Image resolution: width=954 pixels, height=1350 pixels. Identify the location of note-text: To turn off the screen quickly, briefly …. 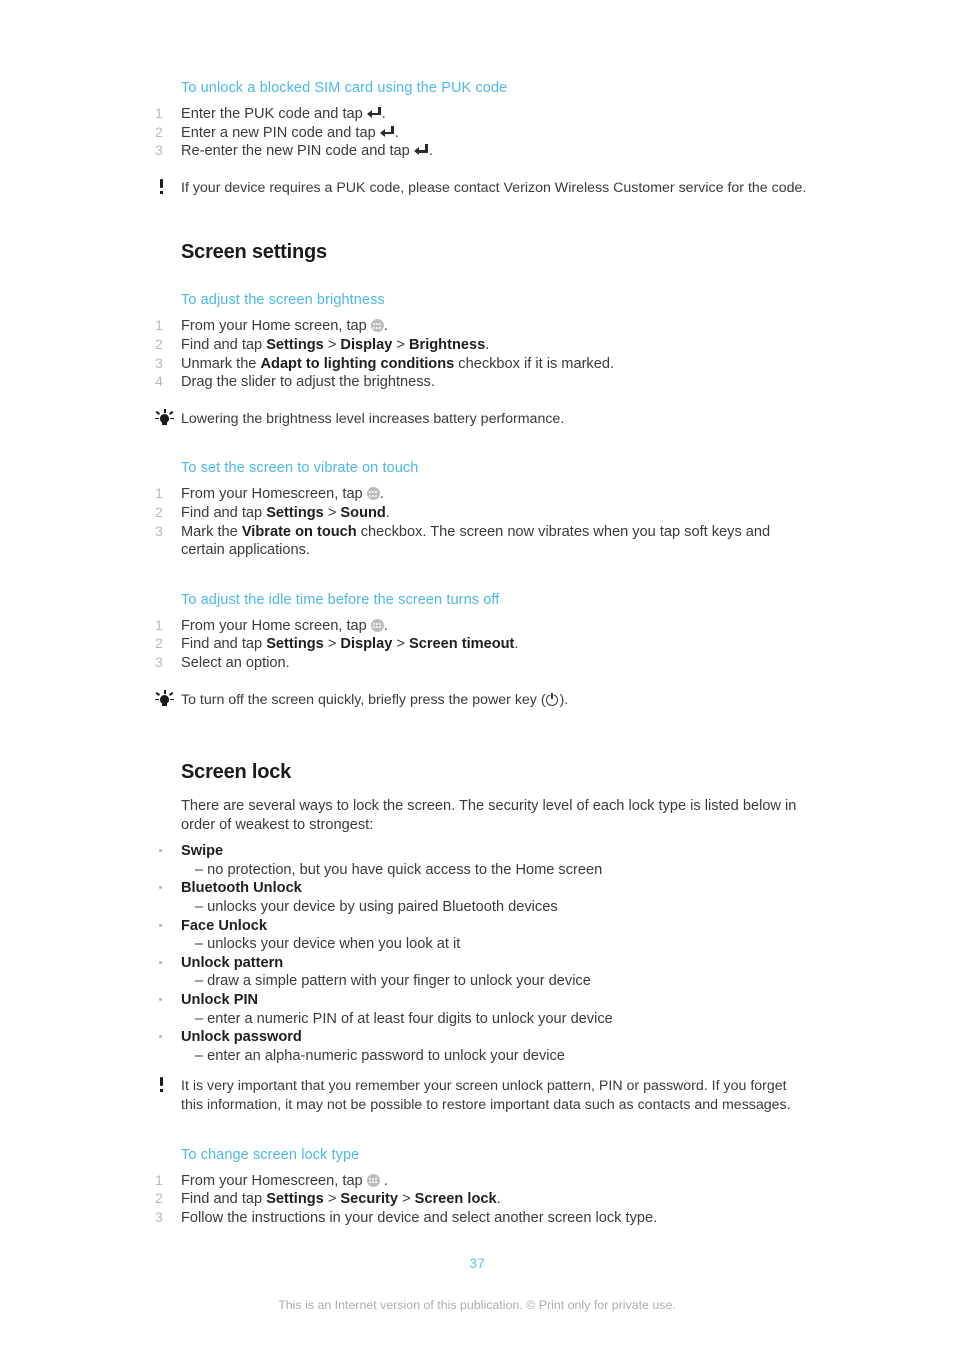
(363, 699).